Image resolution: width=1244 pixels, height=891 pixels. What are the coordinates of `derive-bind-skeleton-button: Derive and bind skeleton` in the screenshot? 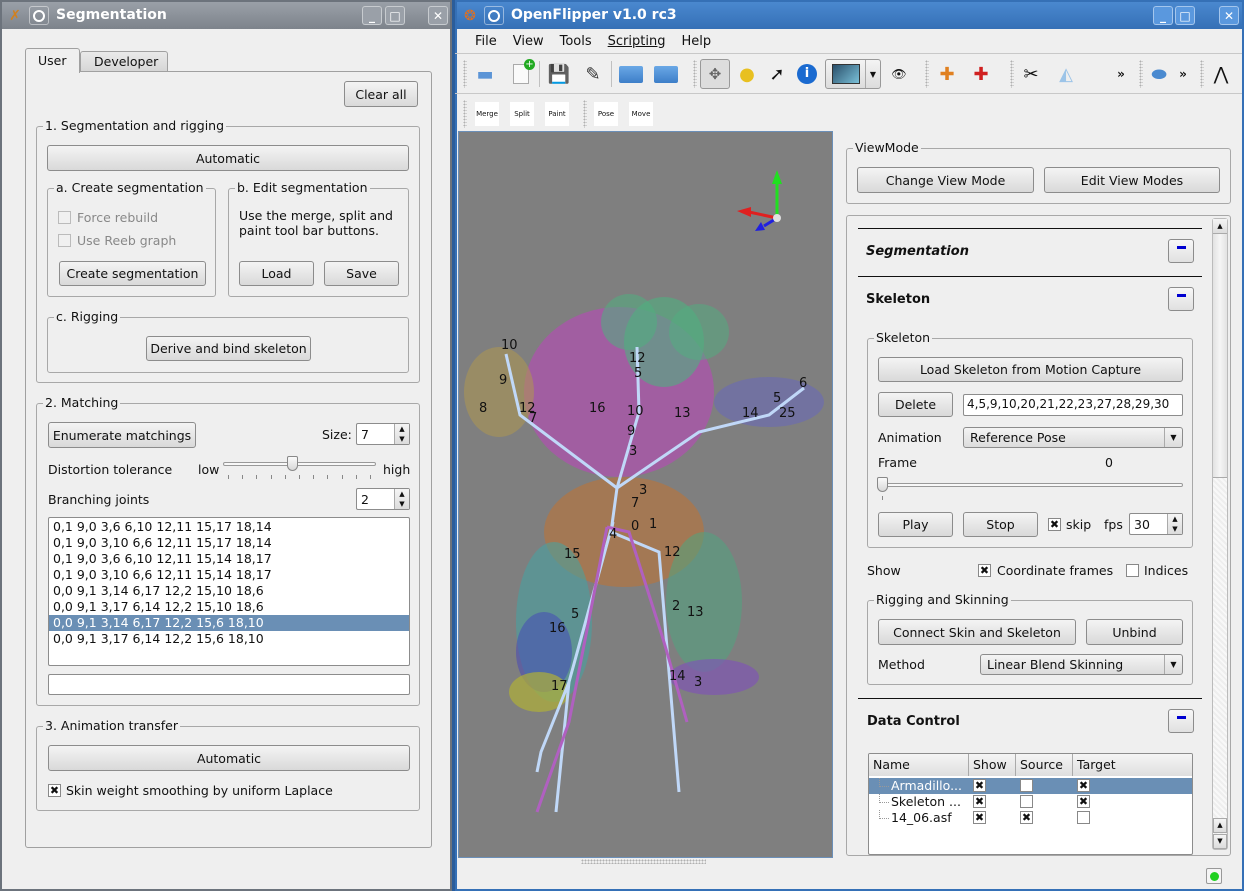 It's located at (228, 348).